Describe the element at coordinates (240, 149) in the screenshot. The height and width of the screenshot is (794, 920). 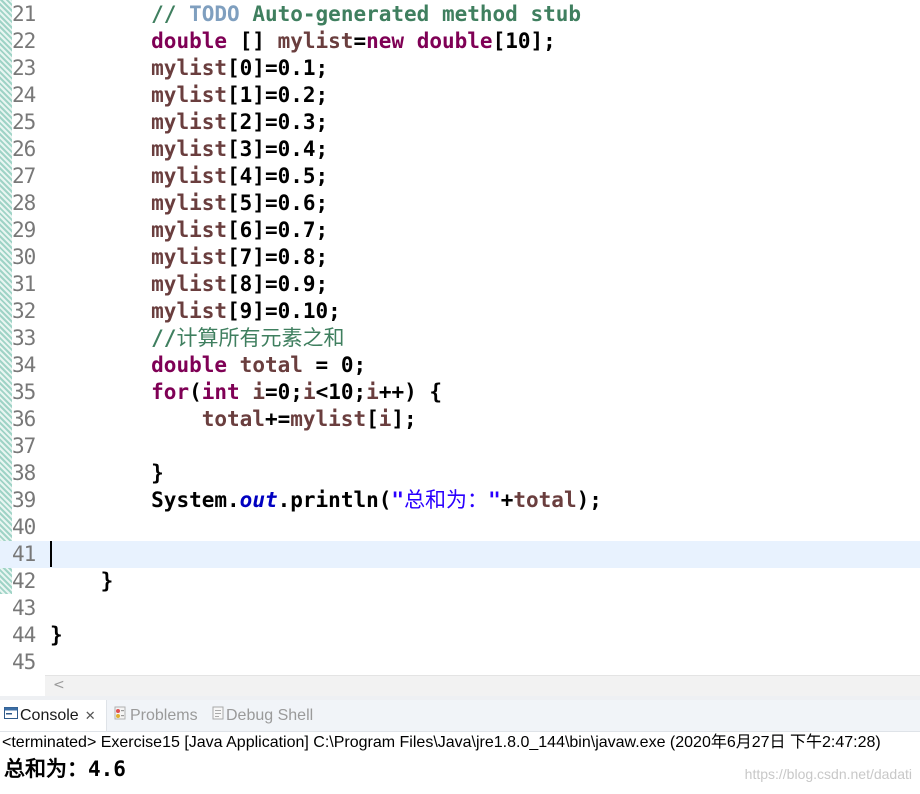
I see `code-text: mylist[3]=0.4;` at that location.